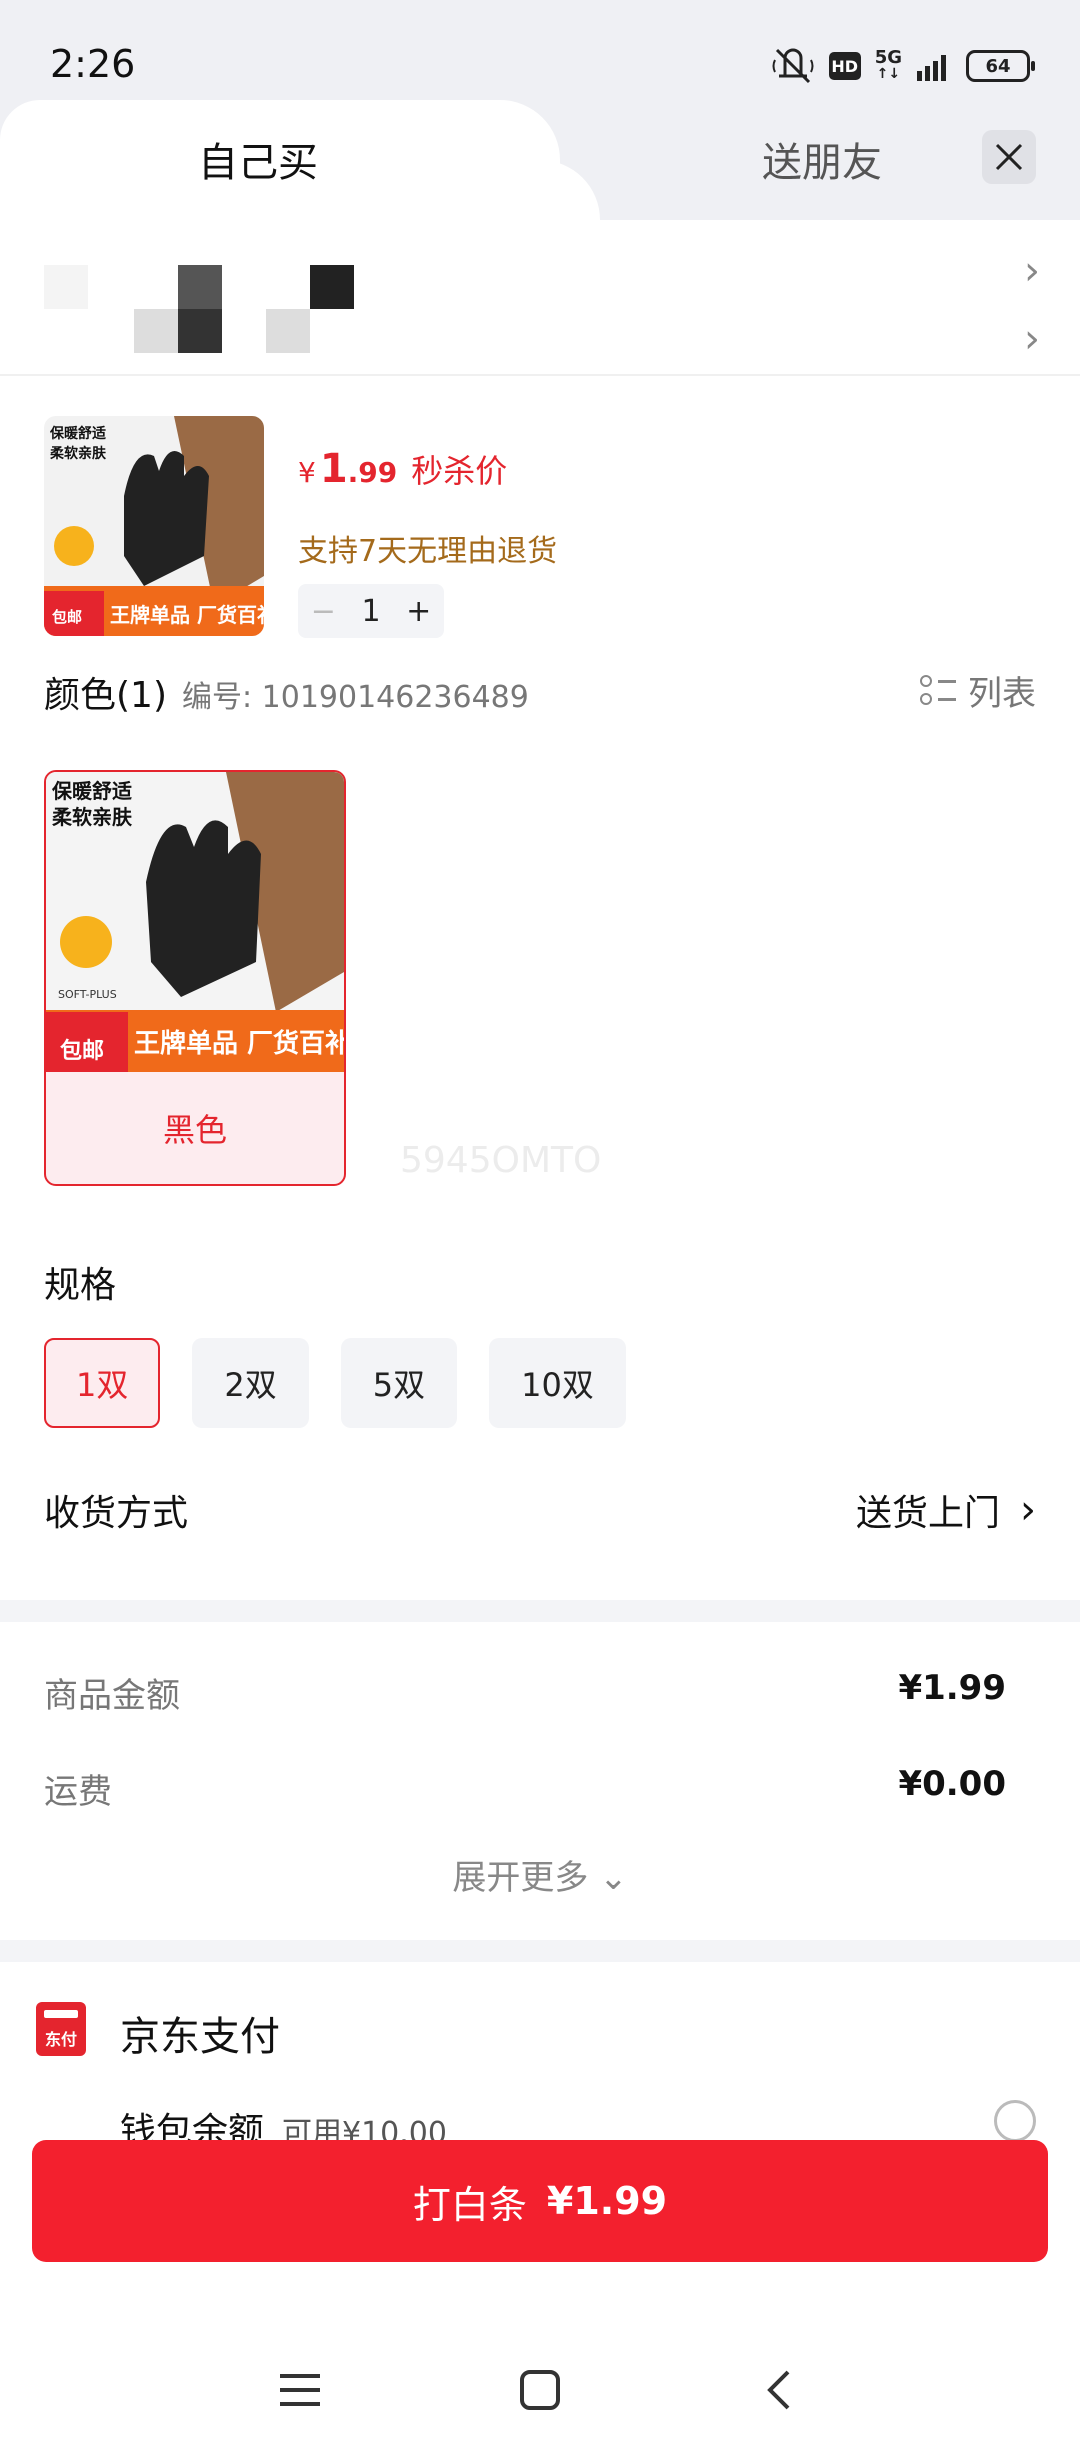 This screenshot has width=1080, height=2460. What do you see at coordinates (61, 2029) in the screenshot?
I see `jd-pay-logo-icon: 东付` at bounding box center [61, 2029].